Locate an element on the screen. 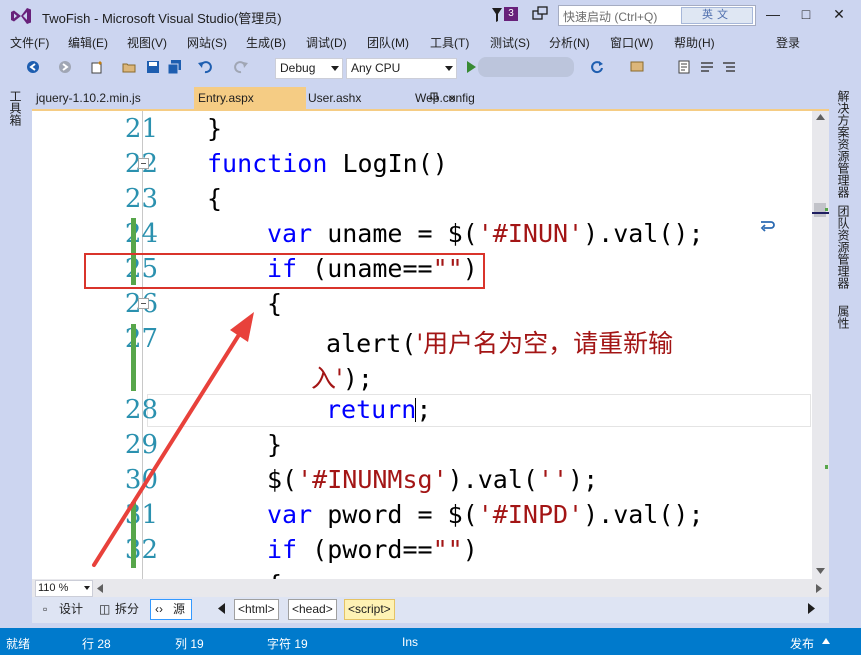 The height and width of the screenshot is (655, 861). menu-view: 视图(V) is located at coordinates (147, 42).